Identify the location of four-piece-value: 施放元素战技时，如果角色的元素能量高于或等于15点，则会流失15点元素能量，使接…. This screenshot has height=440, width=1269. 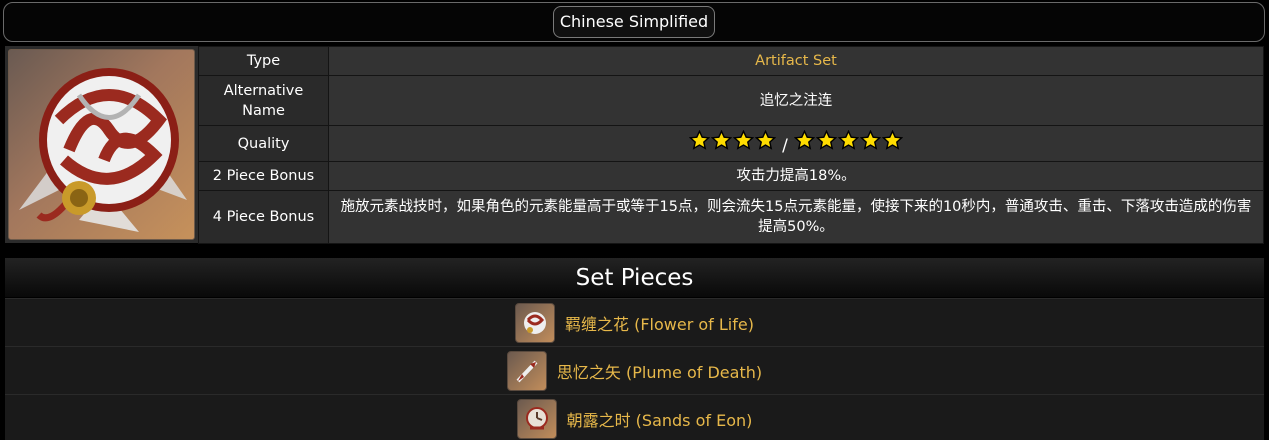
(796, 217).